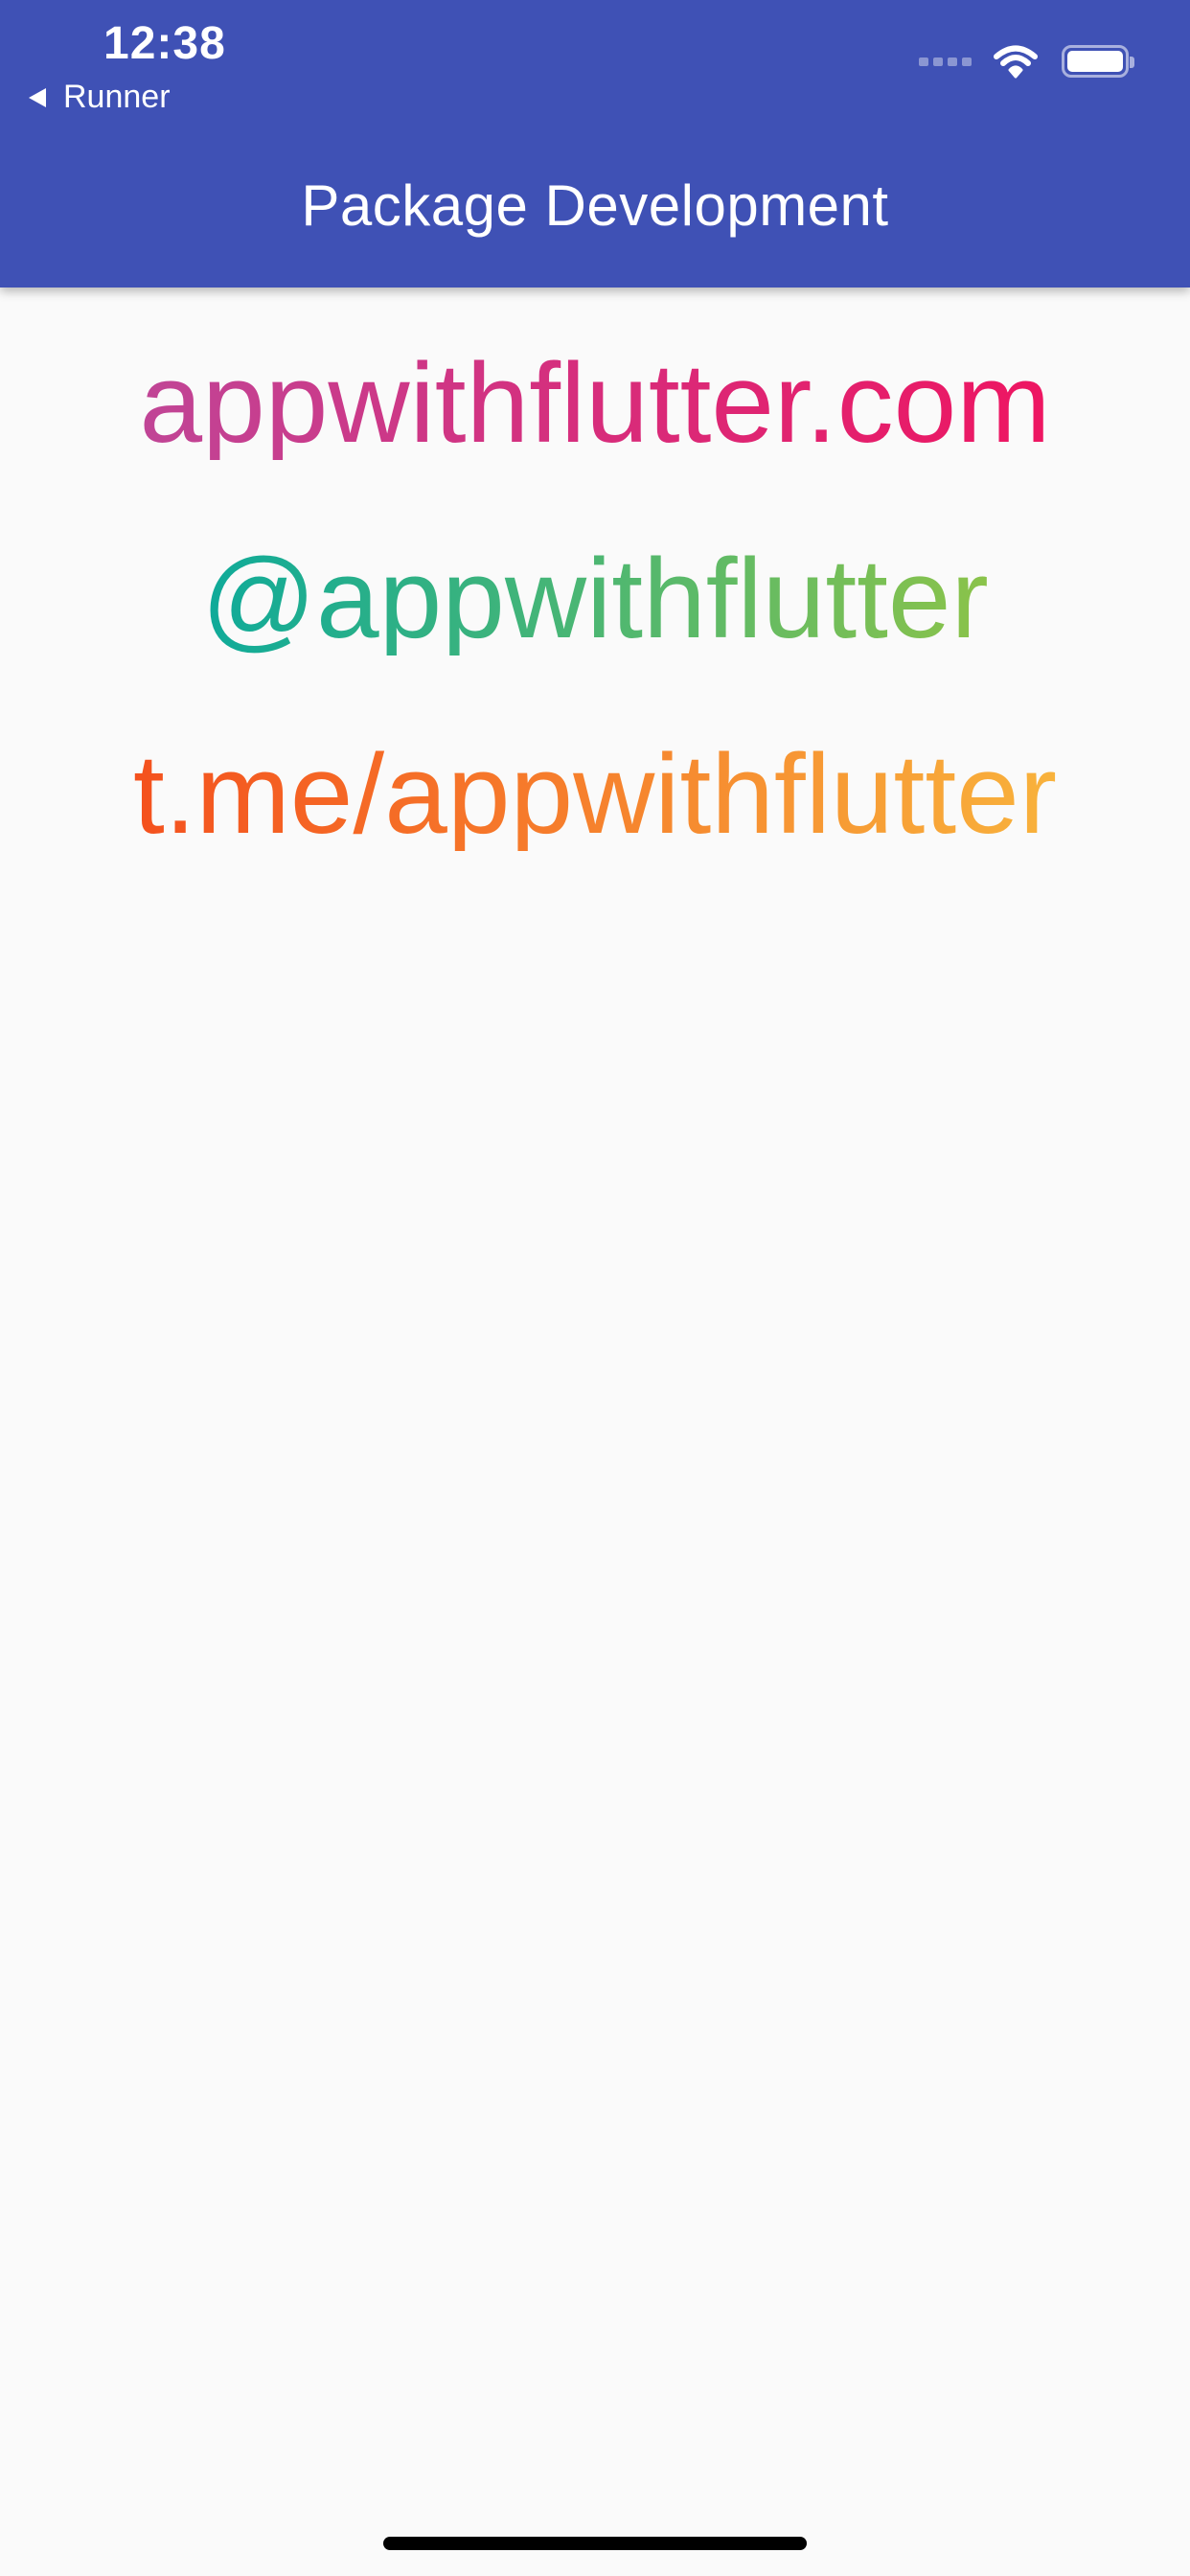  Describe the element at coordinates (946, 62) in the screenshot. I see `signal-icon` at that location.